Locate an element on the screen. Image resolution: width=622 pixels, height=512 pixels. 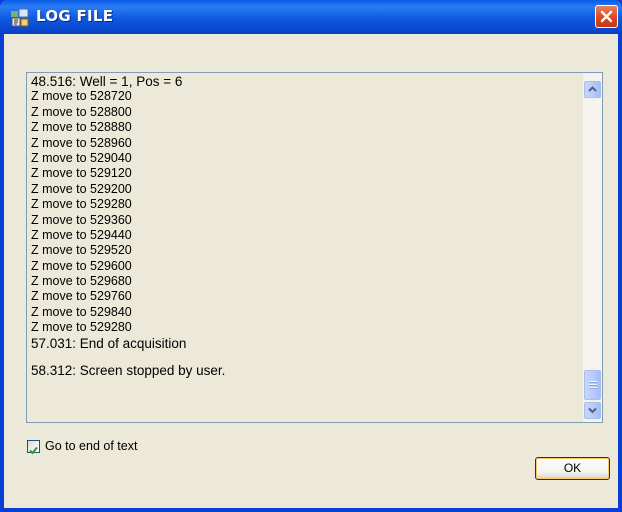
log-line: 57.031: End of acquisition is located at coordinates (109, 343).